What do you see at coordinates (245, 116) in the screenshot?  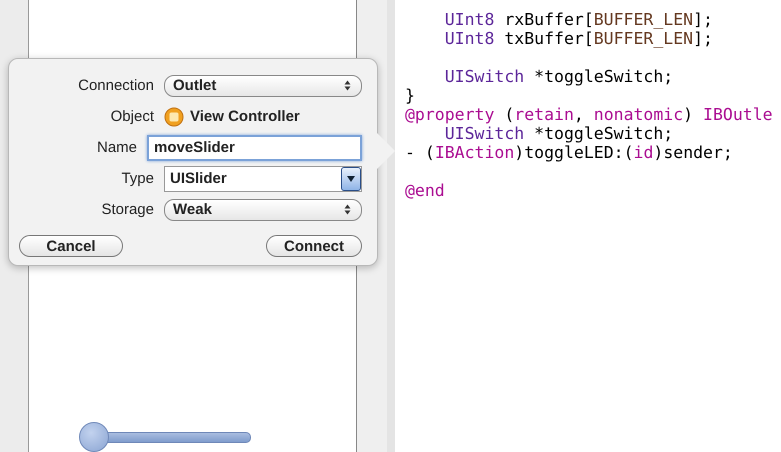 I see `object-name: View Controller` at bounding box center [245, 116].